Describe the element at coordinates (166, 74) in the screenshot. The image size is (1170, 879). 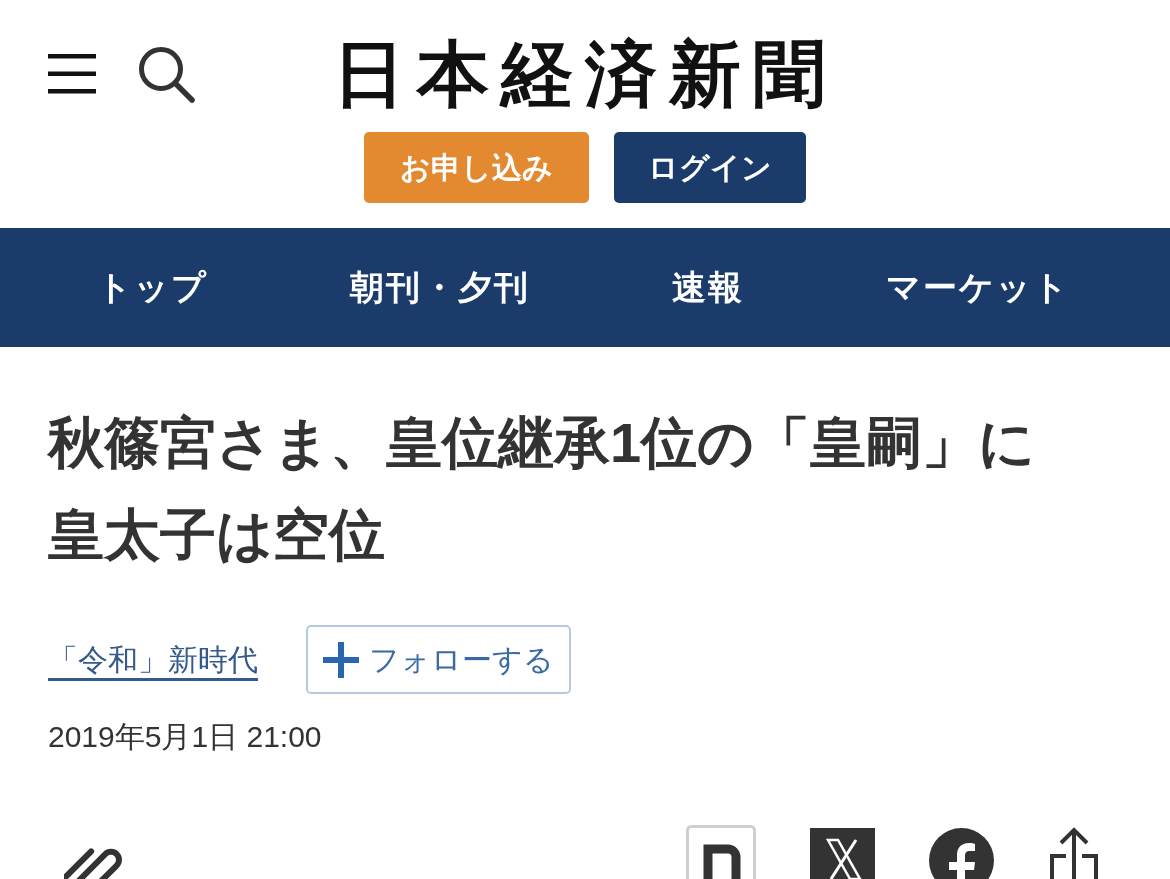
I see `search-icon` at that location.